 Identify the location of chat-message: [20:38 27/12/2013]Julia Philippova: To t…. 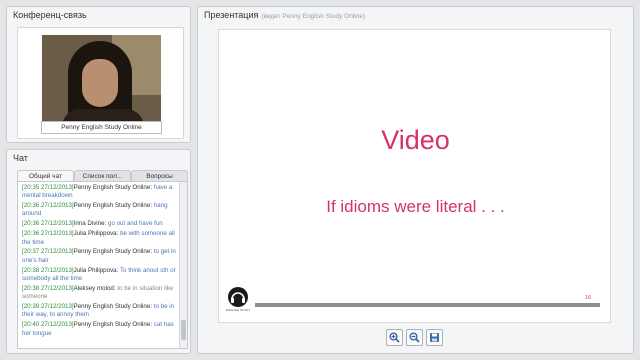
(100, 275).